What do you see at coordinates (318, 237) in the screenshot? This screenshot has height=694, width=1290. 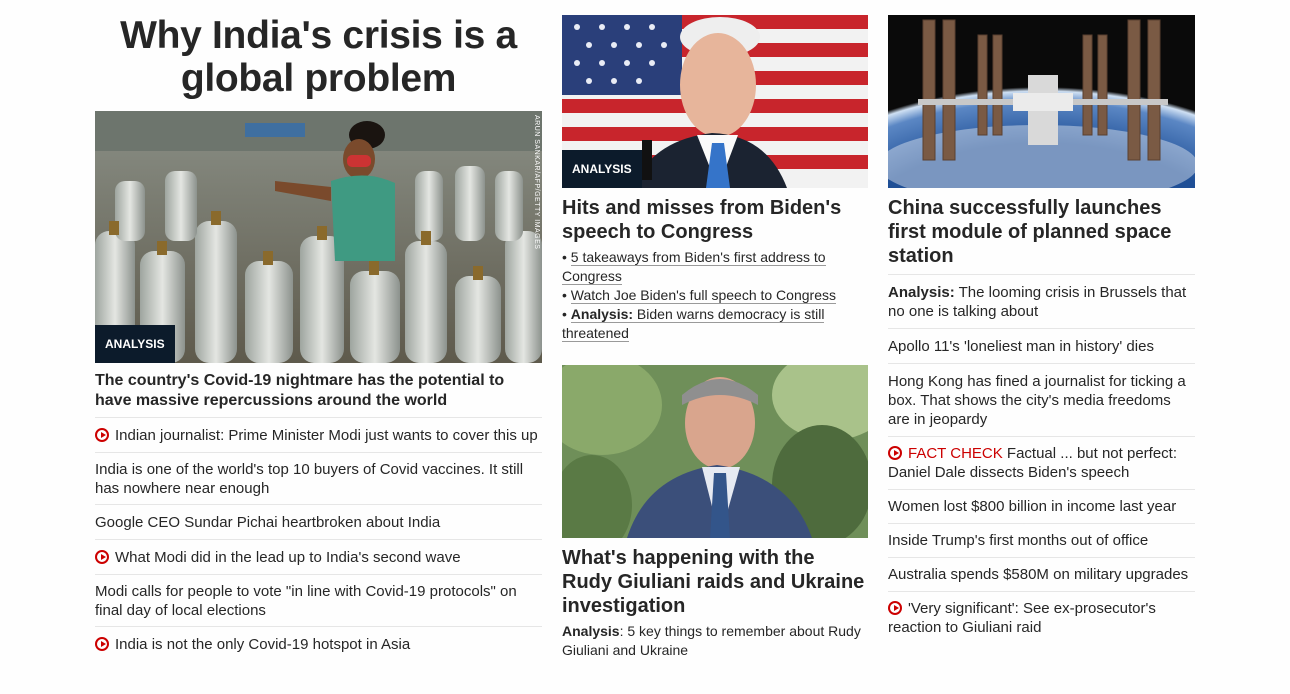 I see `india-oxygen-image: ARUN SANKAR/AFP/GETTY IMAGES ANALYSIS` at bounding box center [318, 237].